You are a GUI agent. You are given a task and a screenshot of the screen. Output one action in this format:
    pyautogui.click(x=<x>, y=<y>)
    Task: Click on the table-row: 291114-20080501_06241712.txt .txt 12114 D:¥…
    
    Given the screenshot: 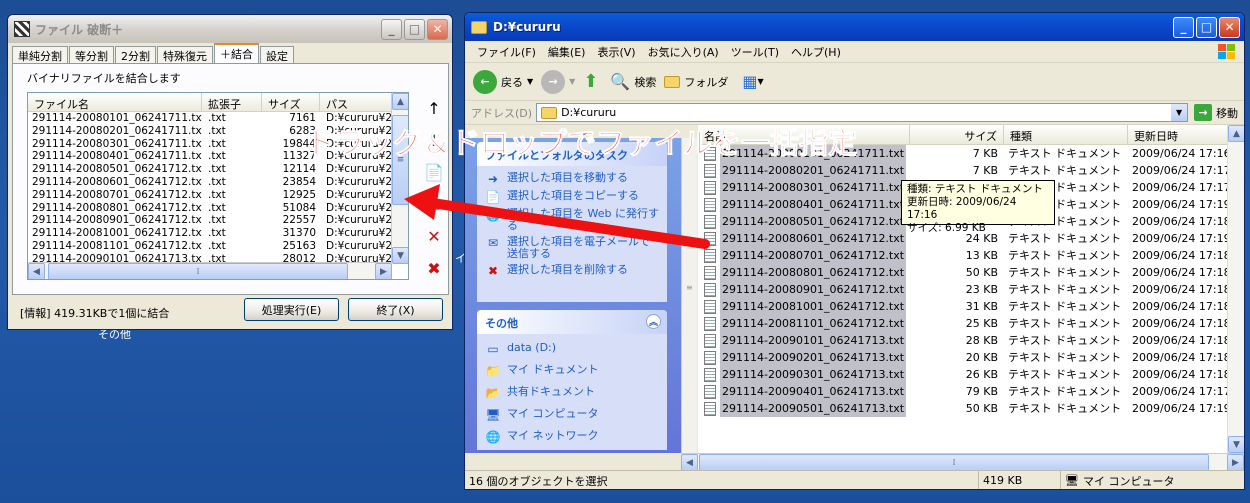 What is the action you would take?
    pyautogui.click(x=218, y=169)
    